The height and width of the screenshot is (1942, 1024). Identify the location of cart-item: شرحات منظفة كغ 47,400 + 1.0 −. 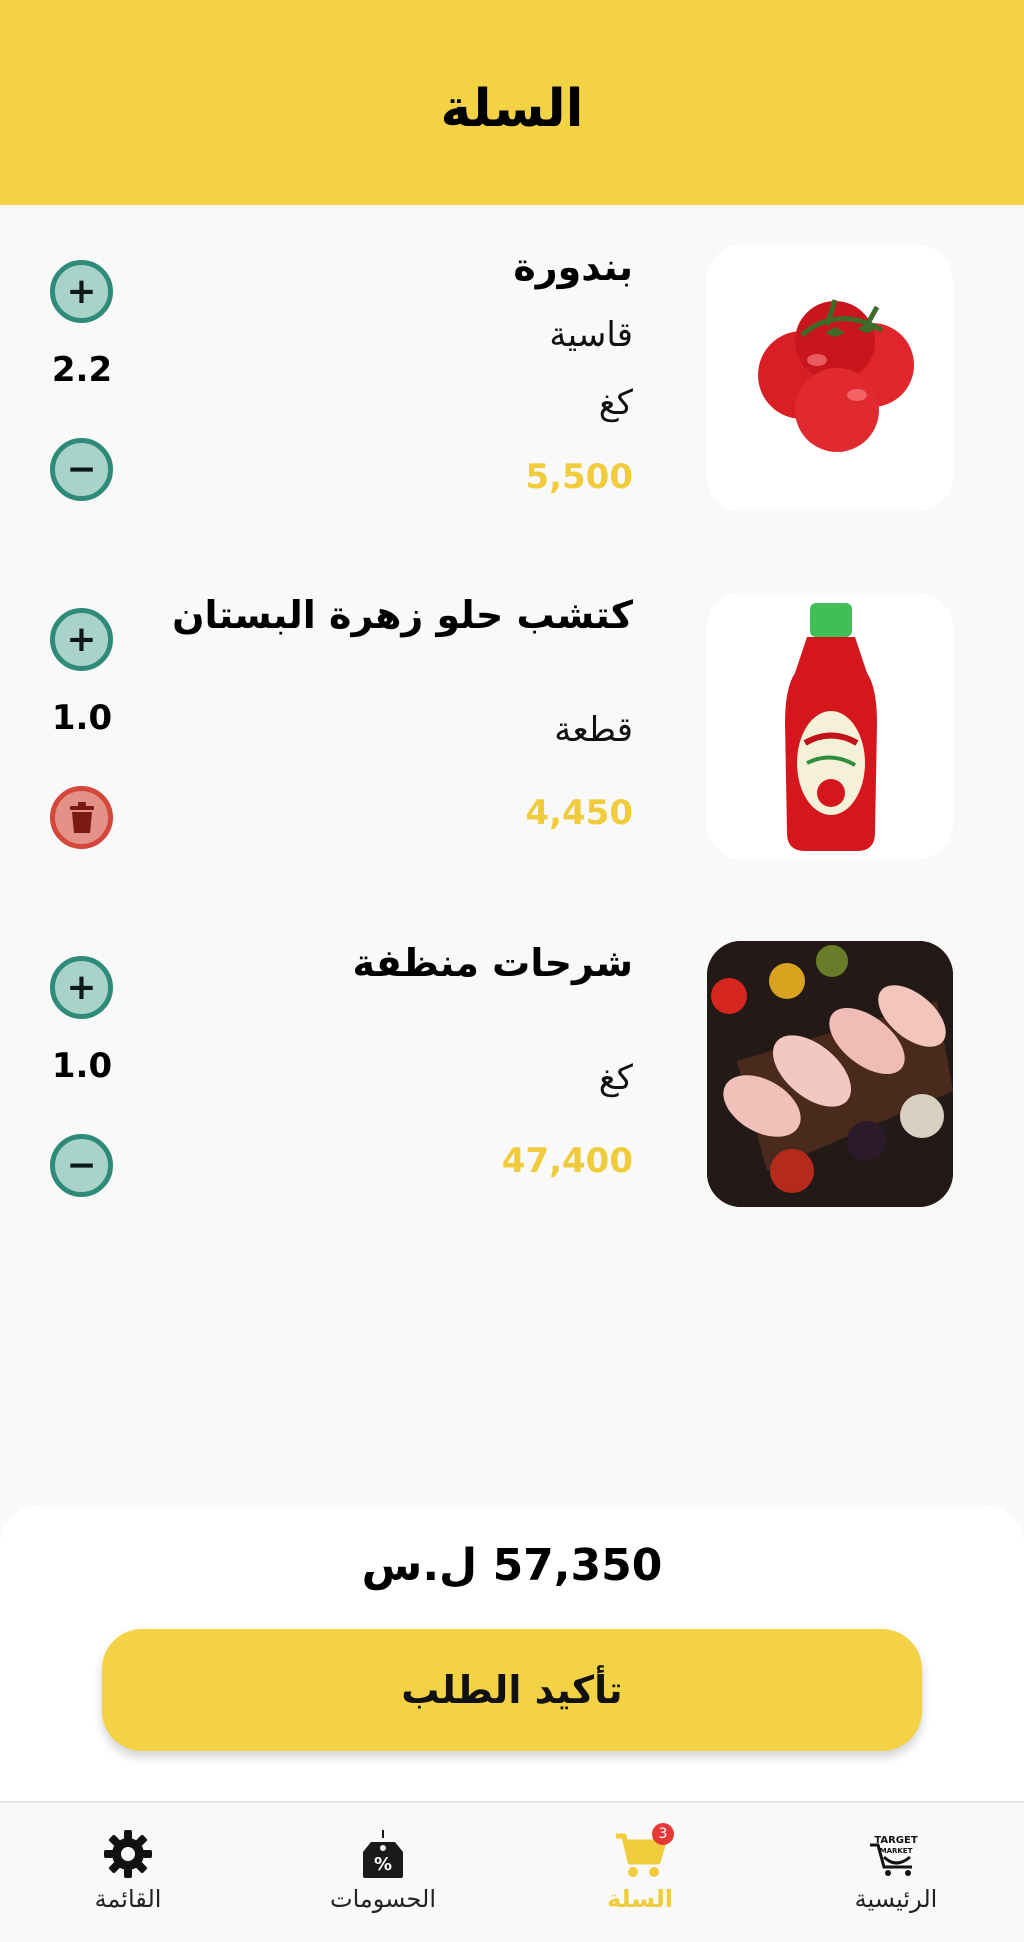
(512, 1076).